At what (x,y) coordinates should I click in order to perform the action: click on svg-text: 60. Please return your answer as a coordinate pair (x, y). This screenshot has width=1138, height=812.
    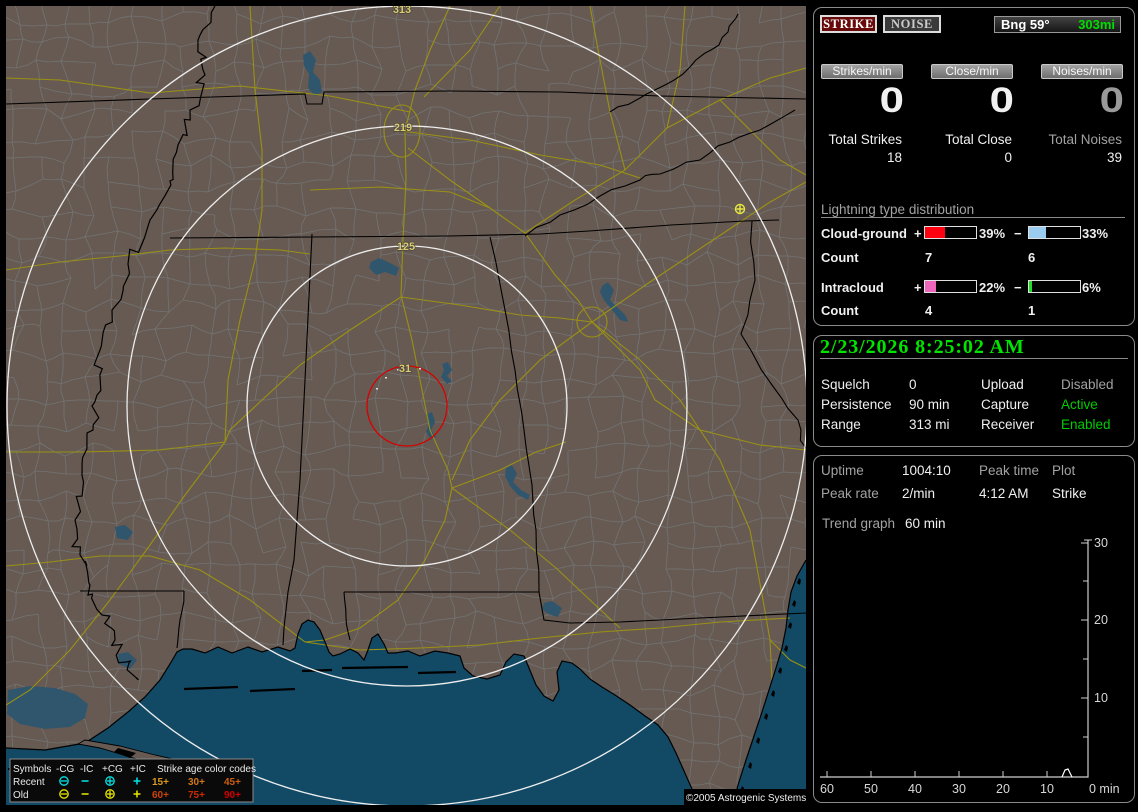
    Looking at the image, I should click on (827, 789).